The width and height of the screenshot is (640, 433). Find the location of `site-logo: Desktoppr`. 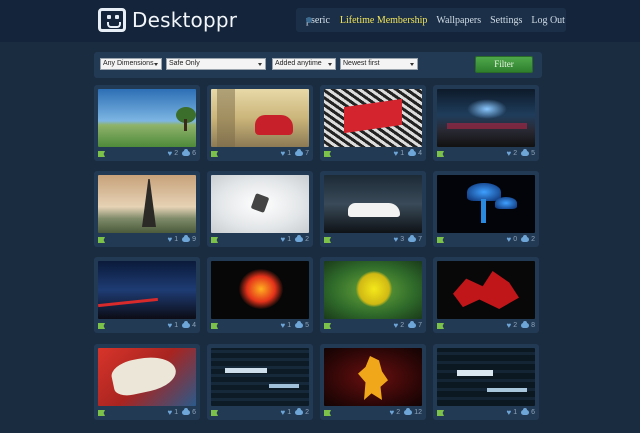

site-logo: Desktoppr is located at coordinates (167, 20).